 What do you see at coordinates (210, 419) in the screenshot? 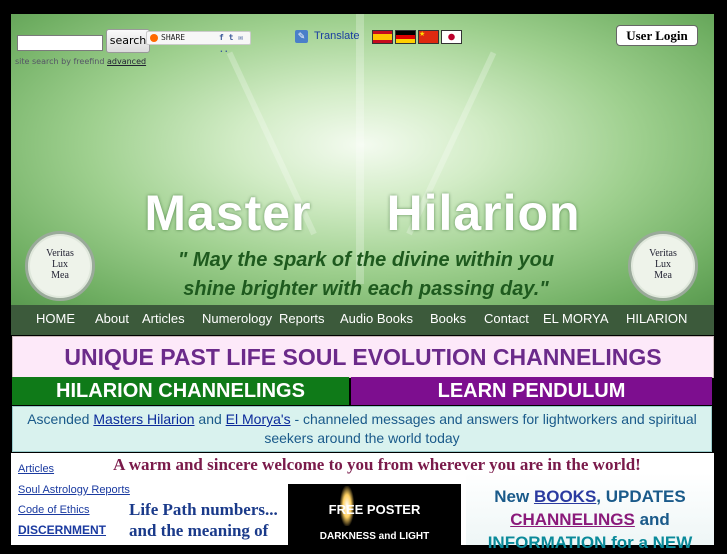
I see `intro-text: and` at bounding box center [210, 419].